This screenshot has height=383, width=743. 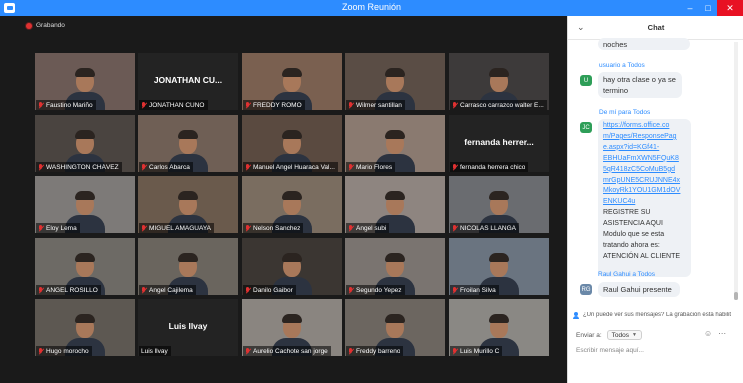 I want to click on participant-name-label: FREDDY ROMO, so click(x=274, y=105).